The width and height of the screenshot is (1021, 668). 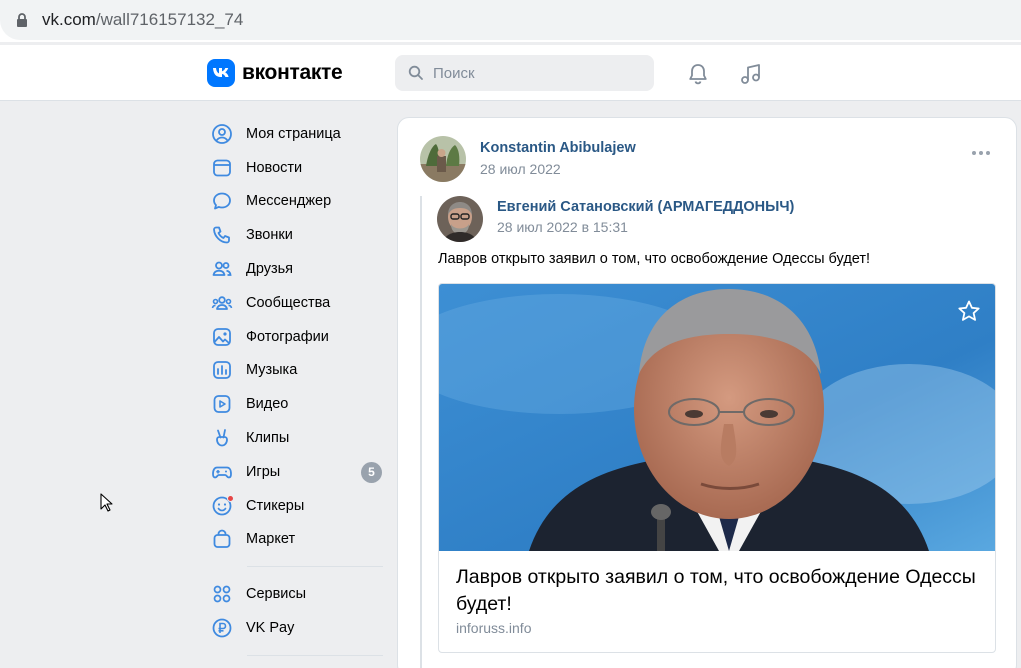 I want to click on post-date: 28 июл 2022, so click(x=520, y=169).